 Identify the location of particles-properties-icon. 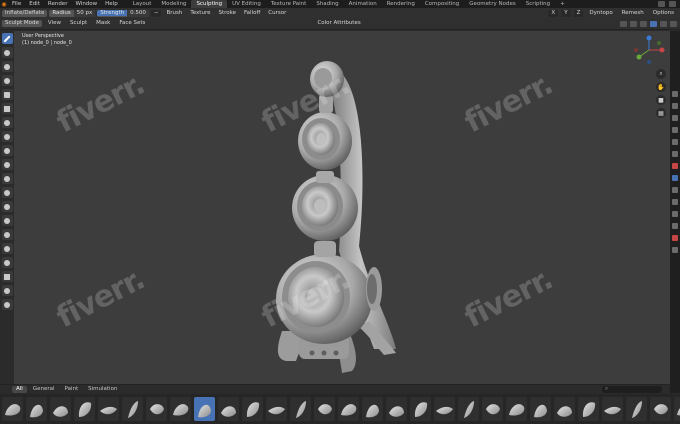
(675, 190).